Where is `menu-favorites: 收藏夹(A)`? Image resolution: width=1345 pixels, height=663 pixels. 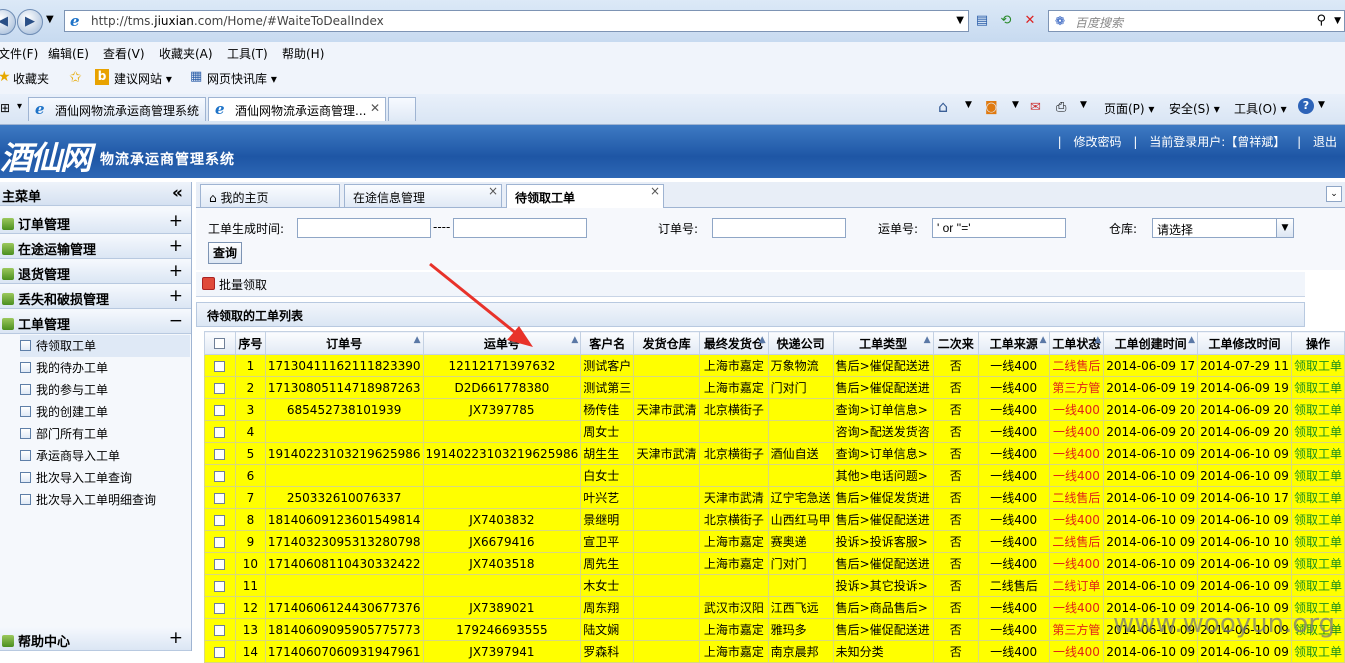 menu-favorites: 收藏夹(A) is located at coordinates (186, 53).